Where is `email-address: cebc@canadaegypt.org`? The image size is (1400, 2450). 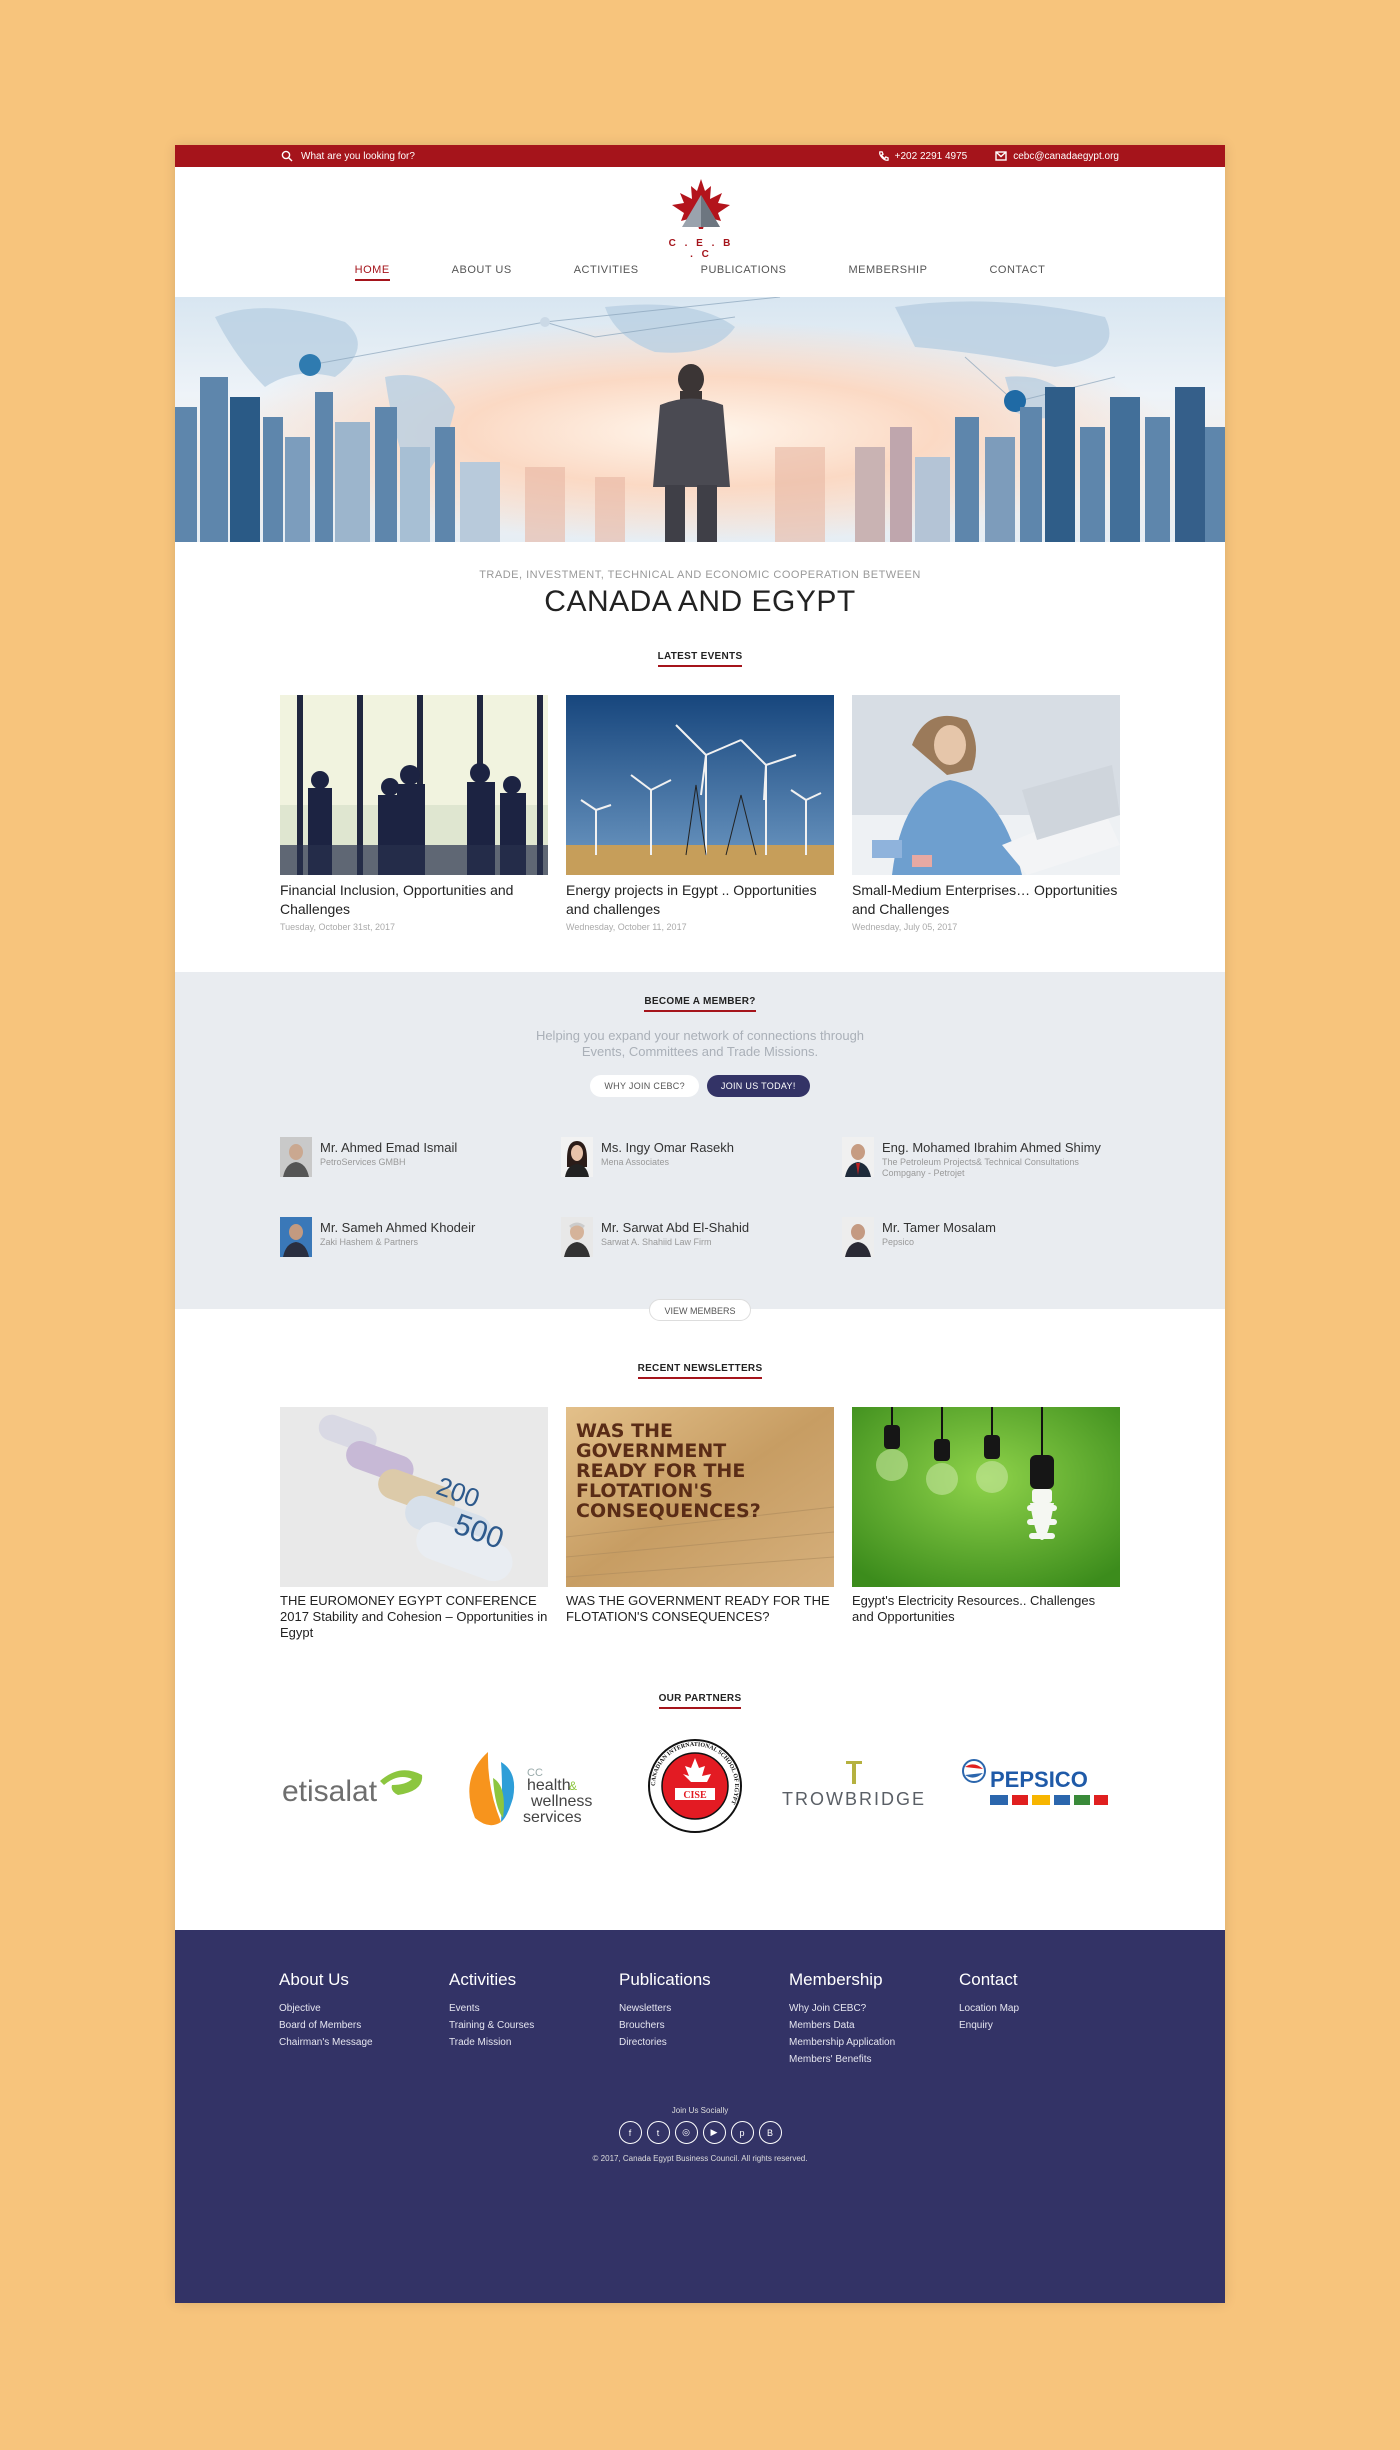
email-address: cebc@canadaegypt.org is located at coordinates (1066, 156).